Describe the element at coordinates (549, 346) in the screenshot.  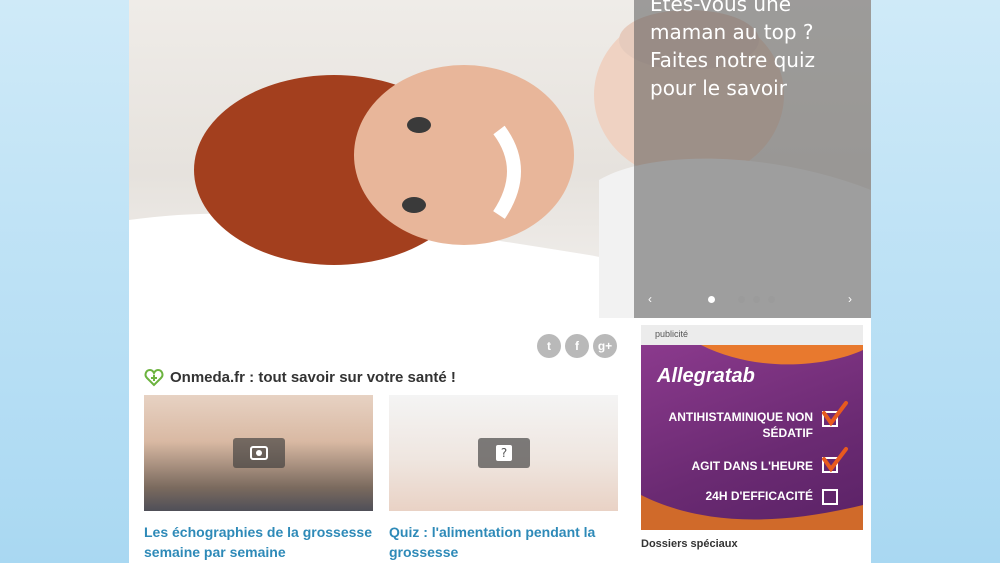
I see `twitter-icon: t` at that location.